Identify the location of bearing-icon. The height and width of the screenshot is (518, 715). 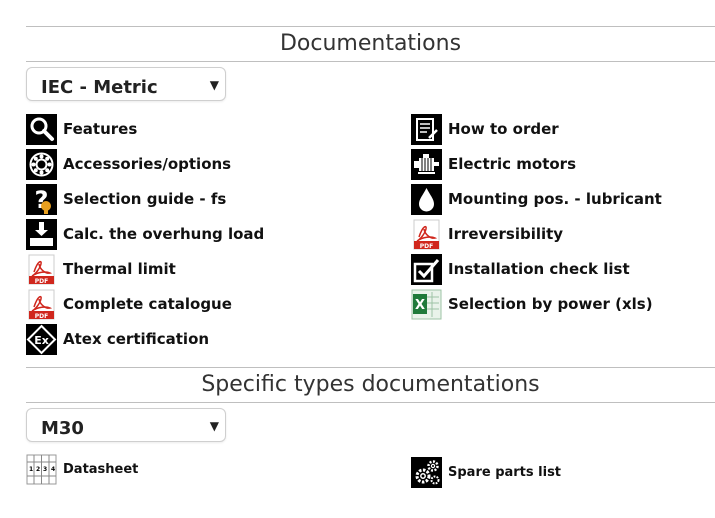
(41, 164).